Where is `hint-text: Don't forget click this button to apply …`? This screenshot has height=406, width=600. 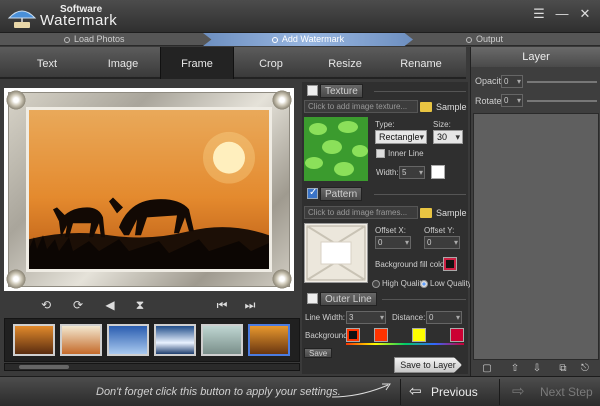
hint-text: Don't forget click this button to apply … is located at coordinates (218, 392).